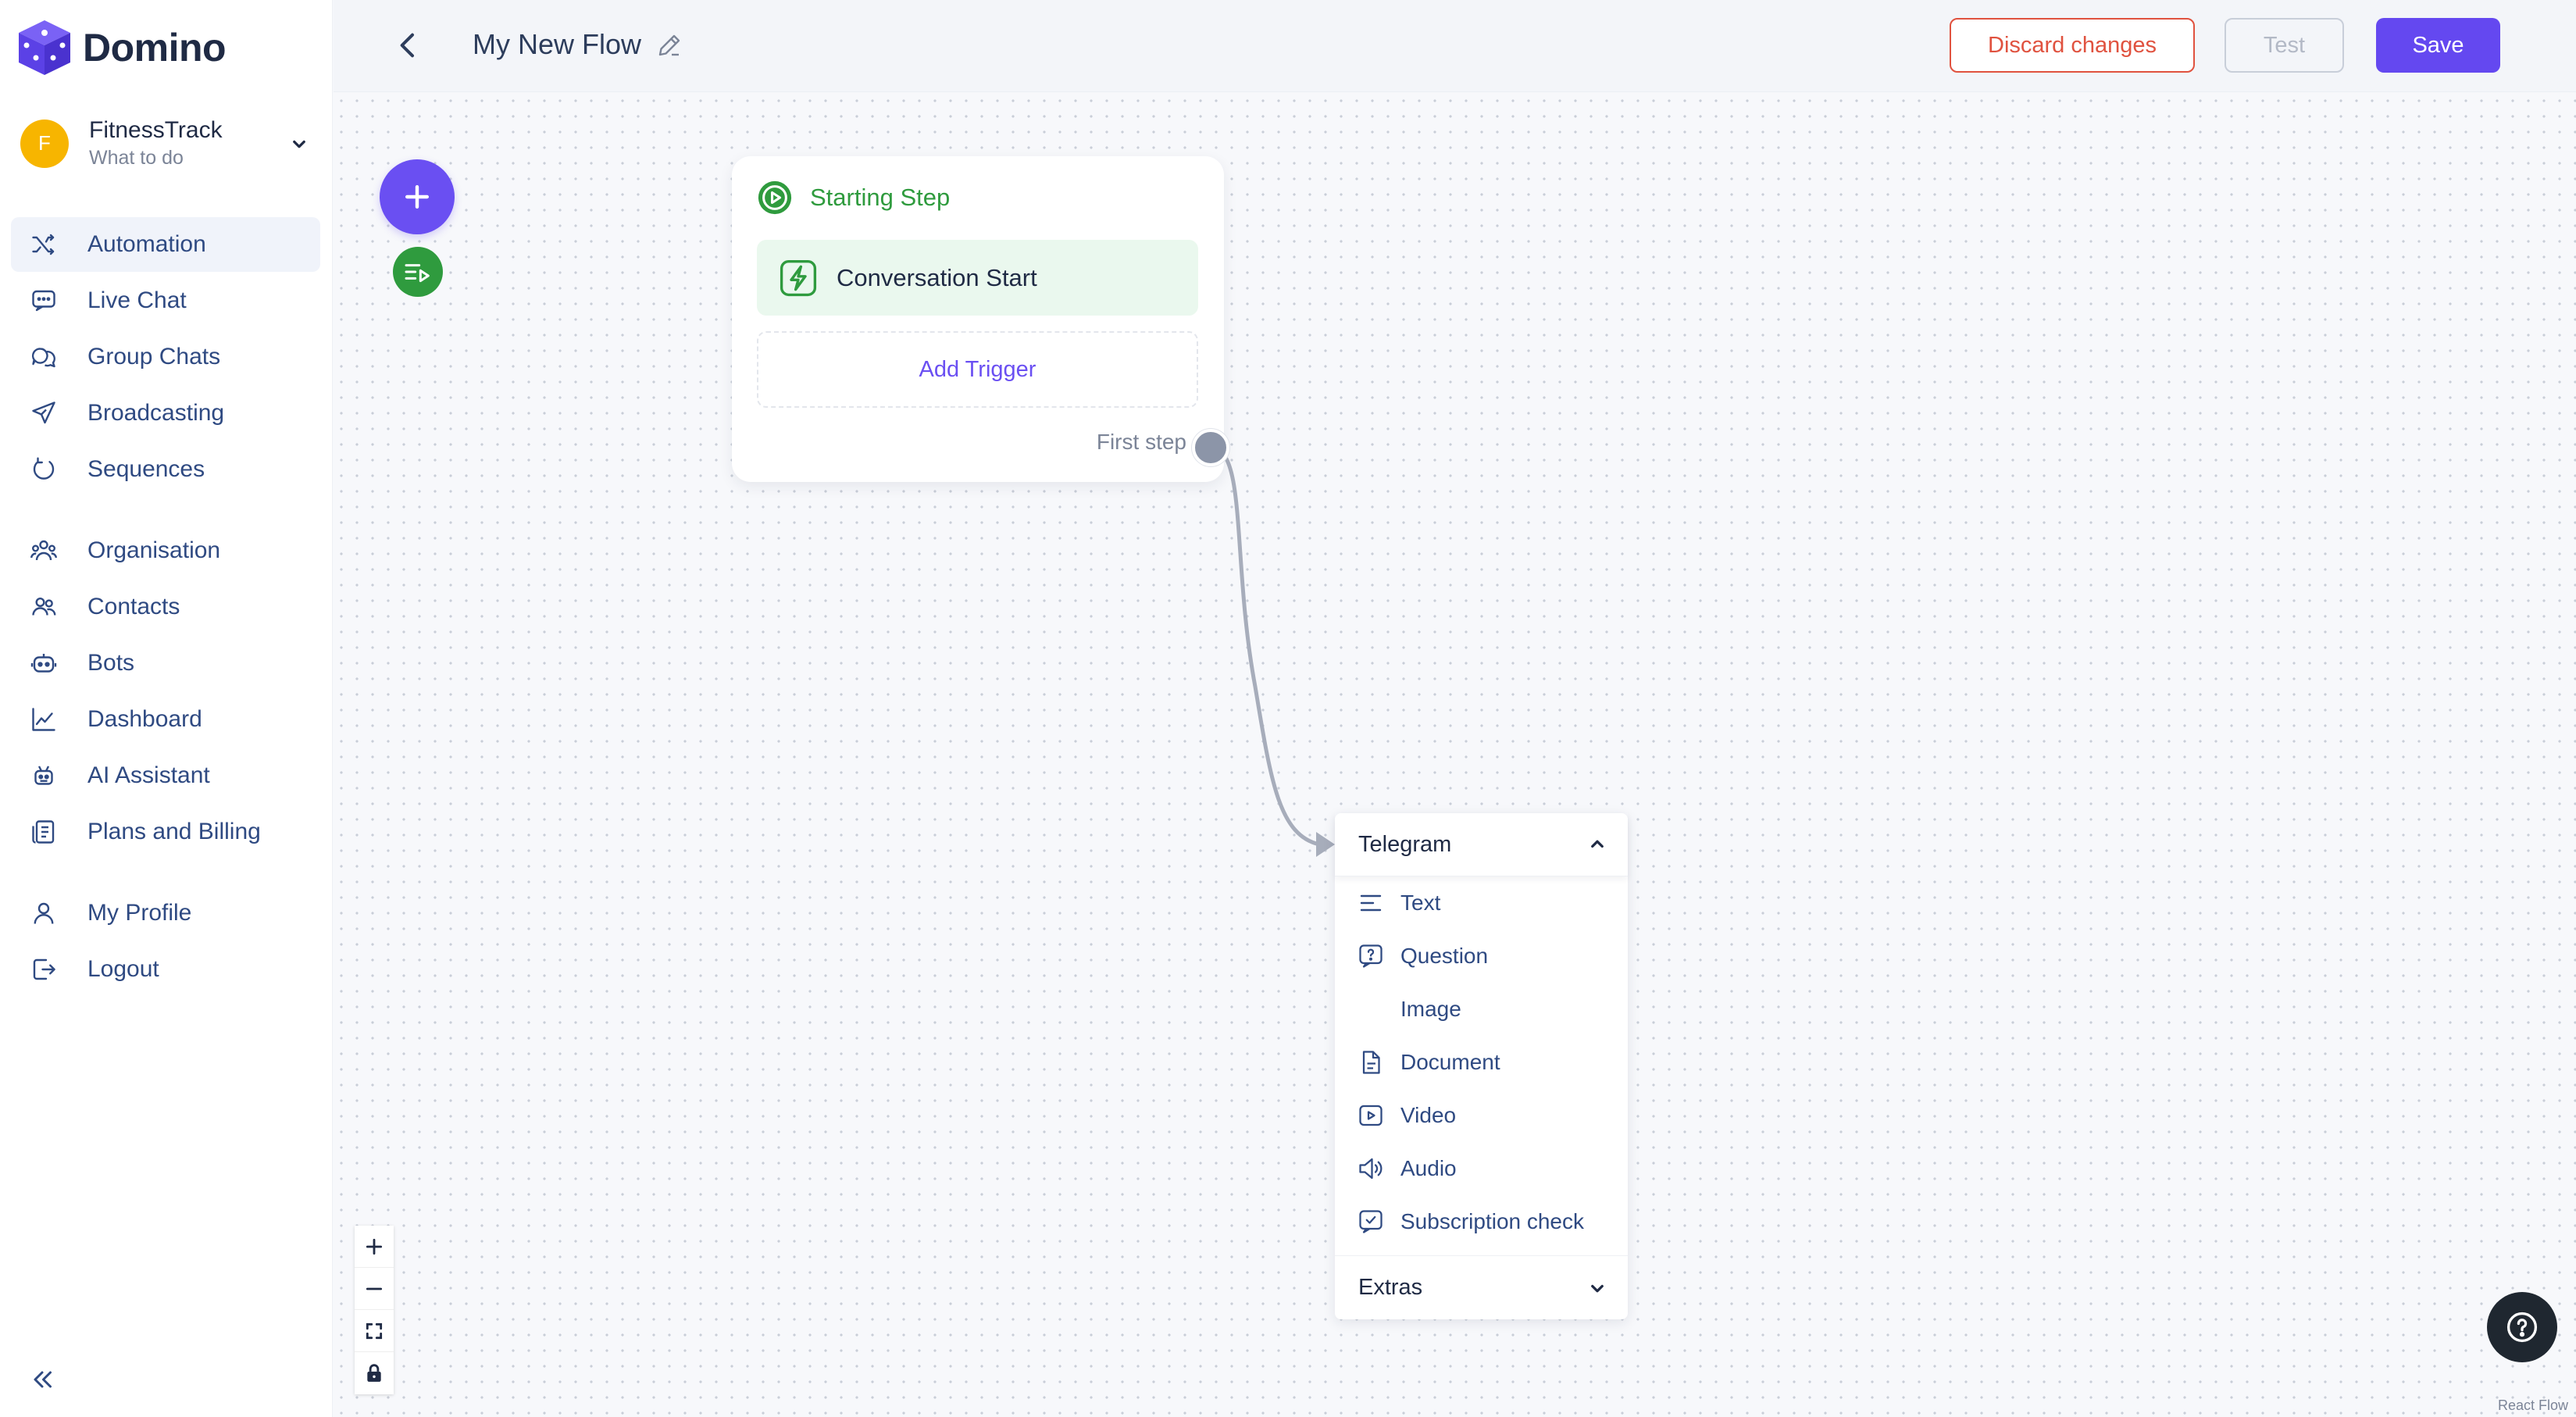 This screenshot has height=1417, width=2576. Describe the element at coordinates (165, 413) in the screenshot. I see `nav-item-broadcasting: Broadcasting` at that location.